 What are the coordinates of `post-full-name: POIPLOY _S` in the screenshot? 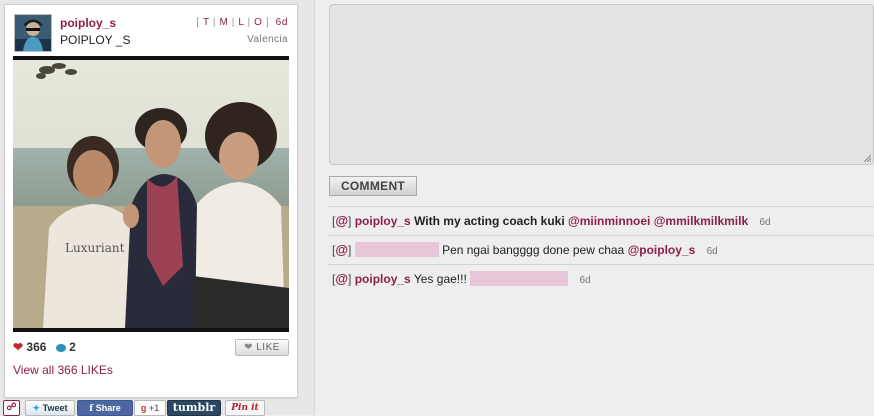 It's located at (95, 40).